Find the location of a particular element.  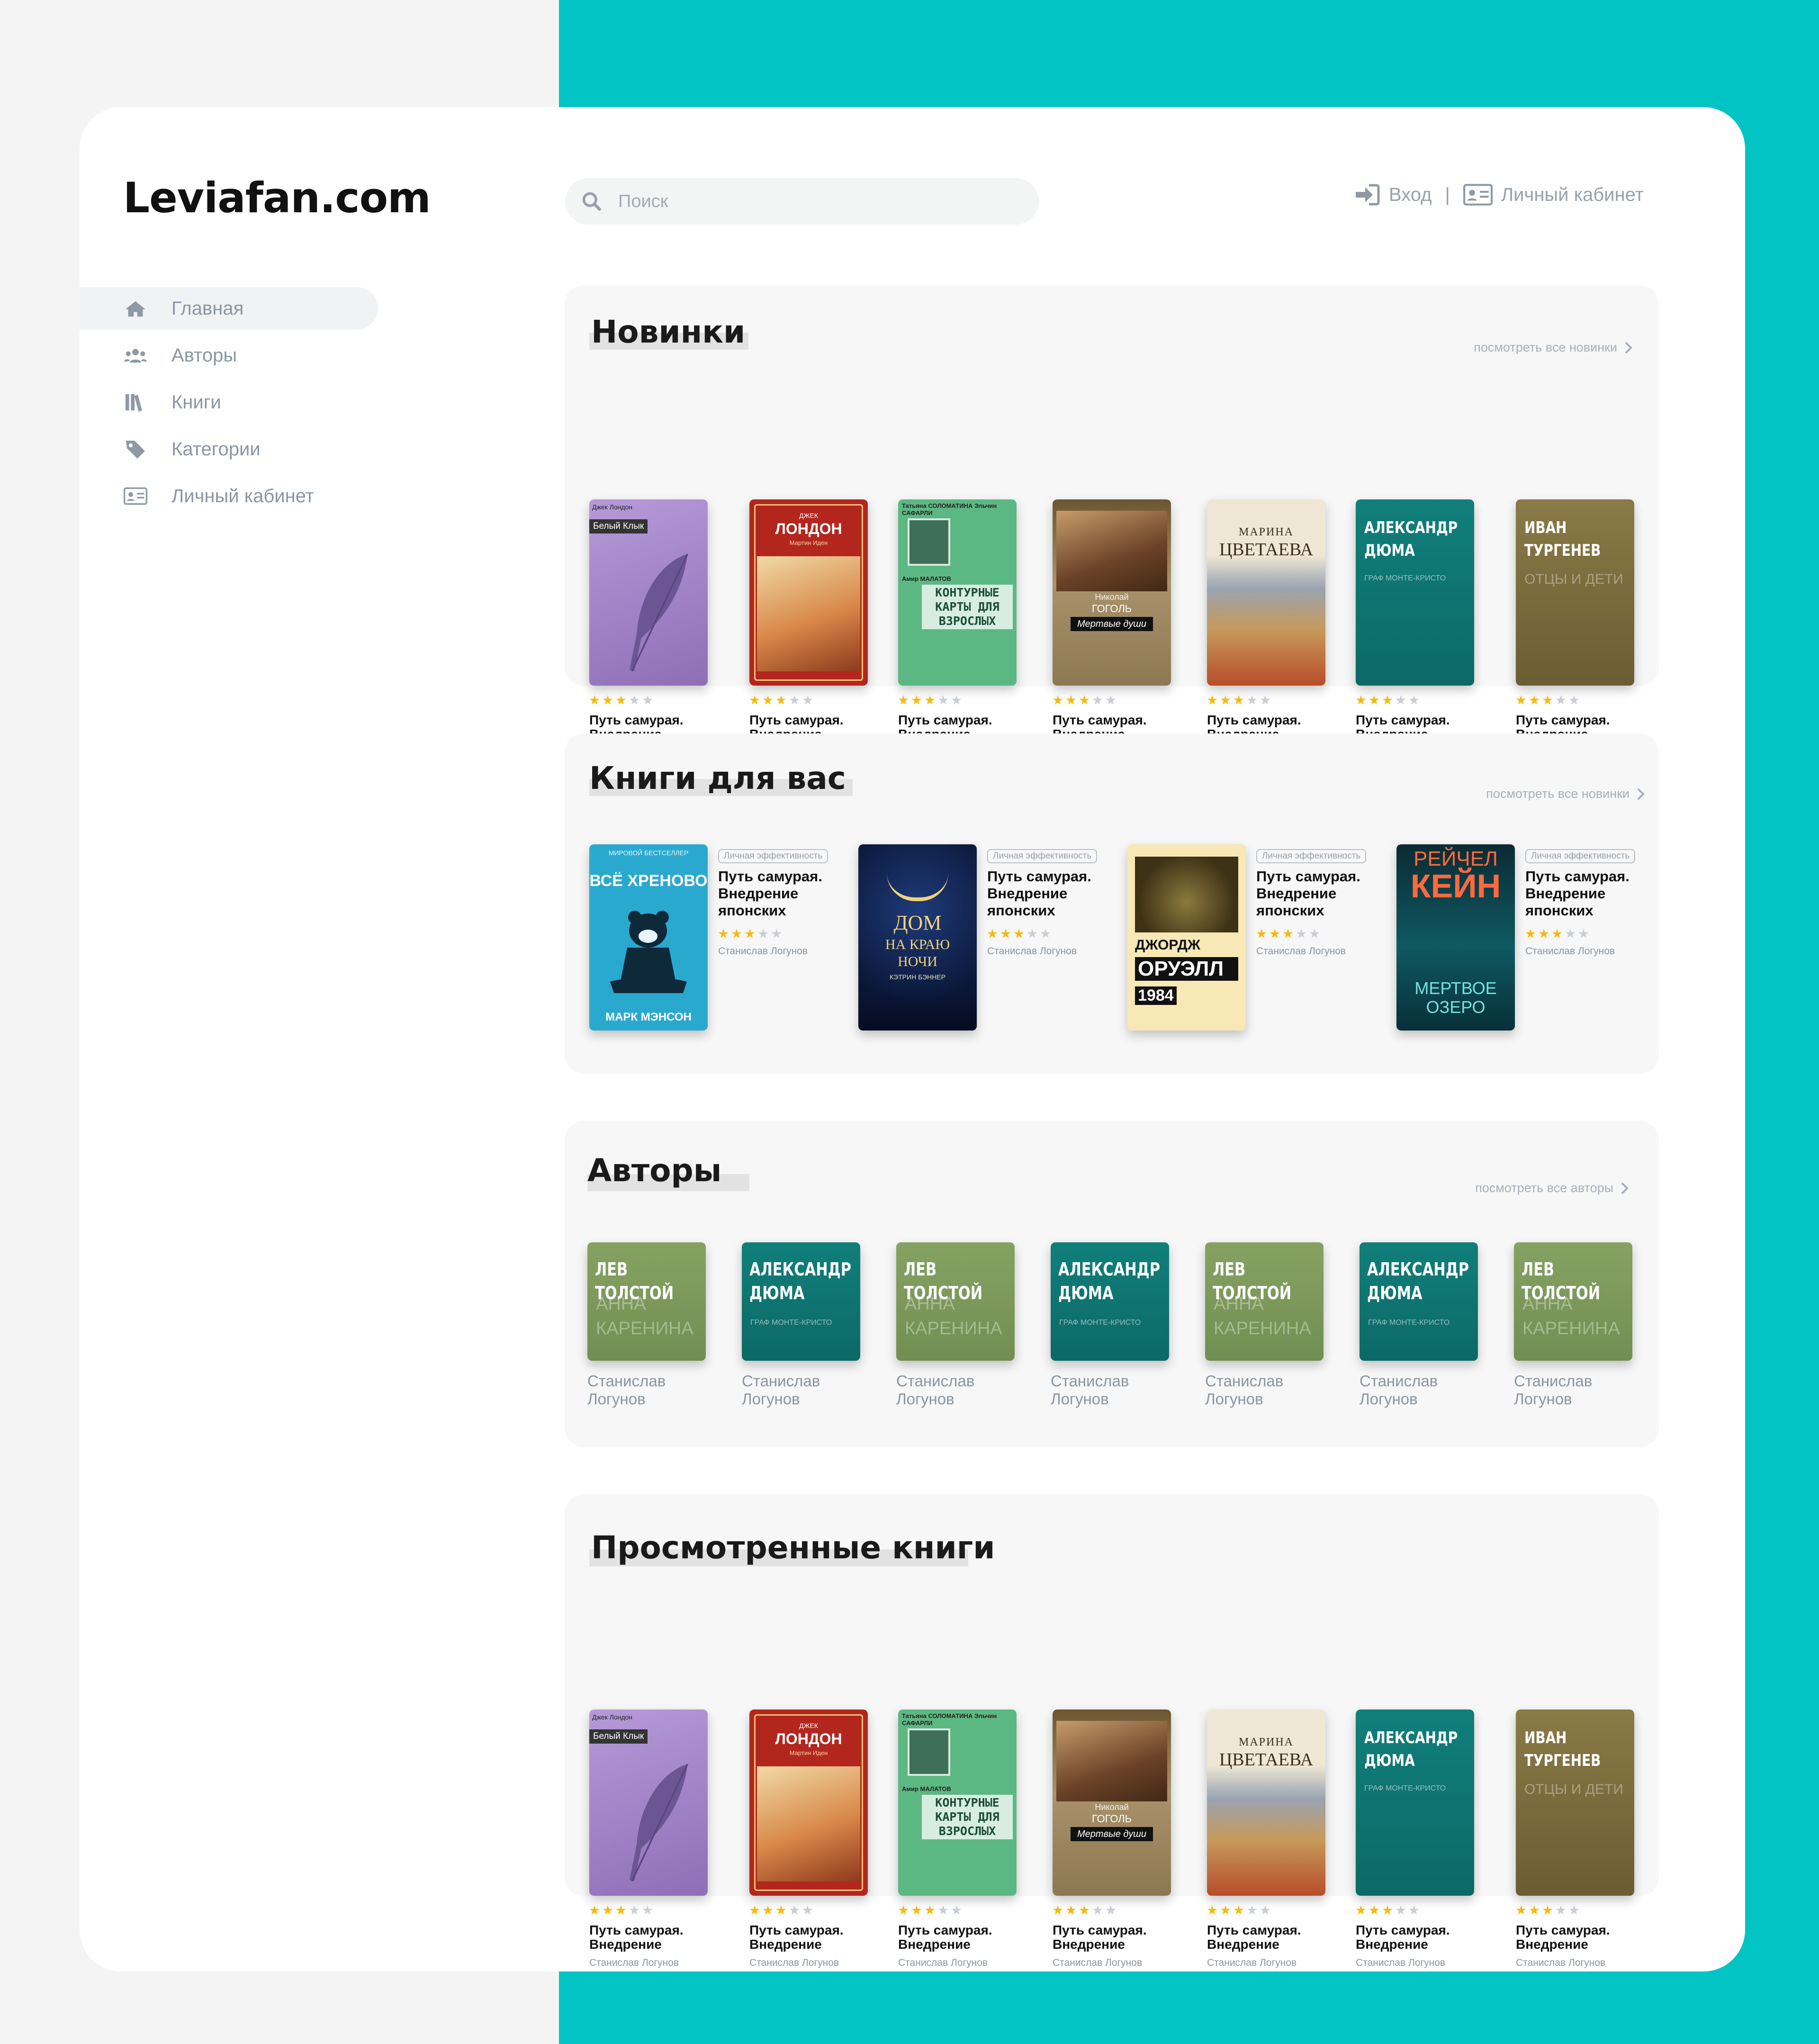

nav-item-categories: Категории is located at coordinates (229, 449).